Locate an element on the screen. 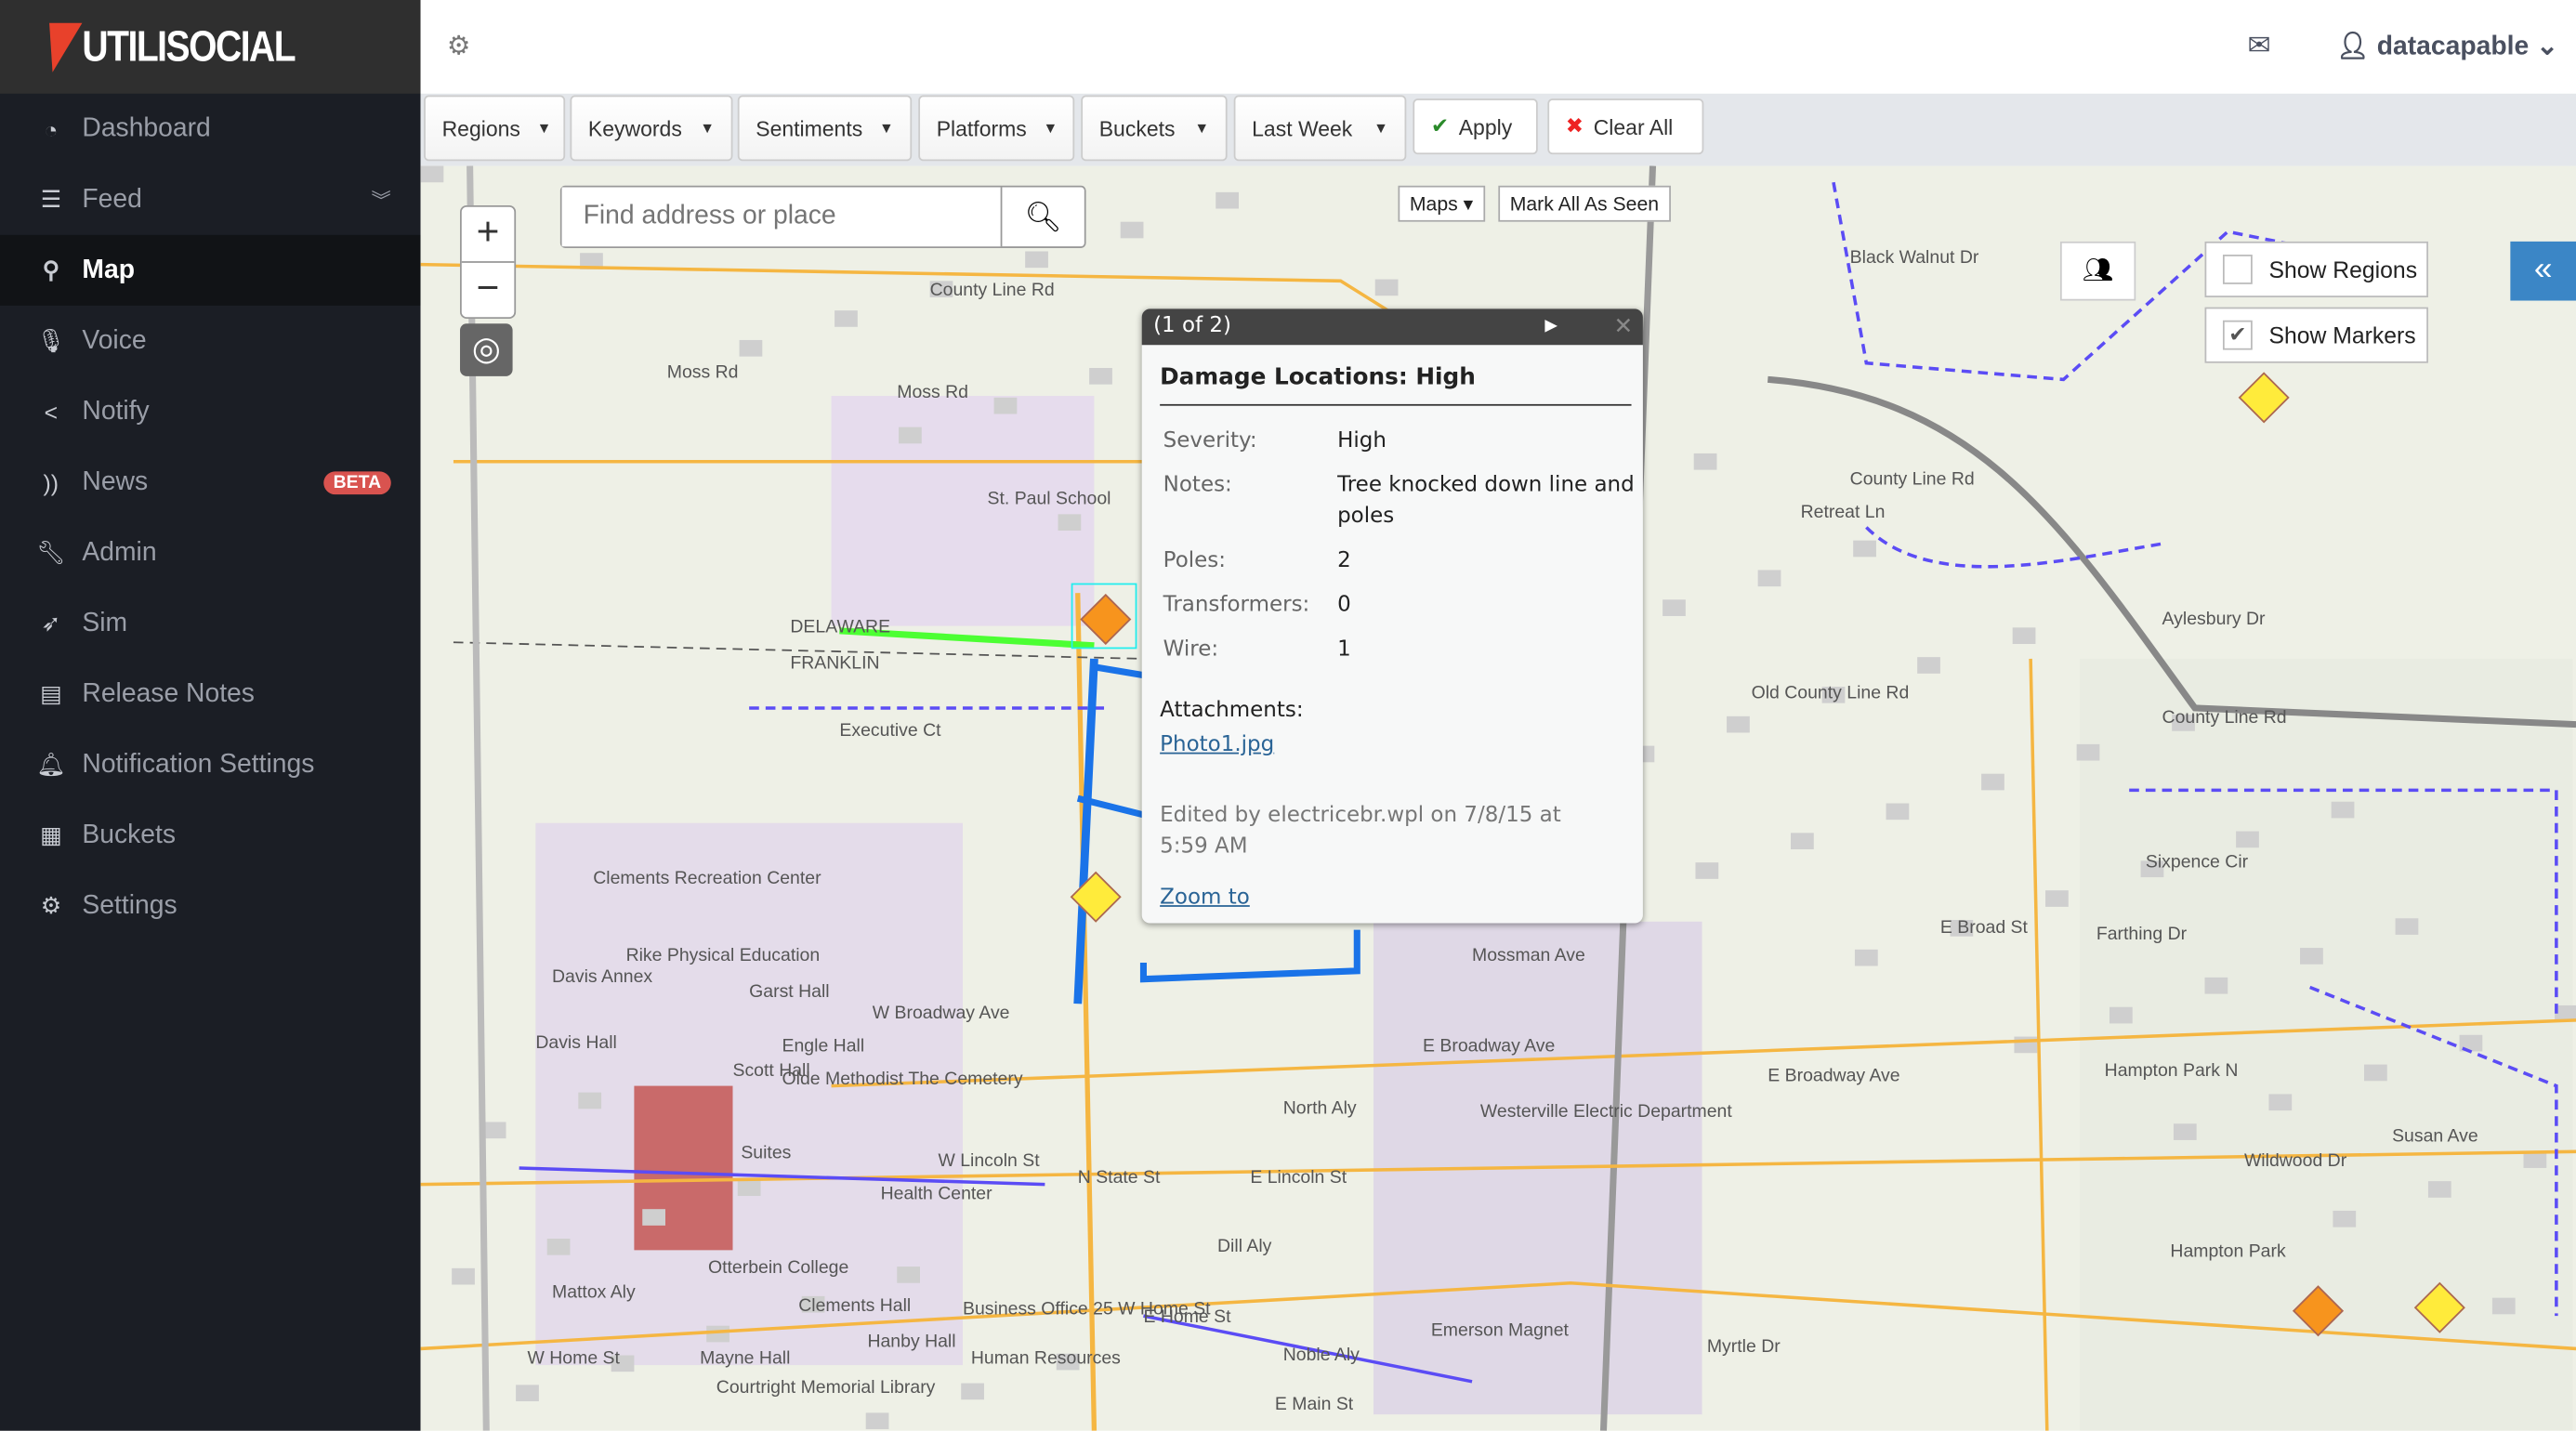 Image resolution: width=2576 pixels, height=1431 pixels. sidebar-item-settings: ⚙ Settings is located at coordinates (210, 906).